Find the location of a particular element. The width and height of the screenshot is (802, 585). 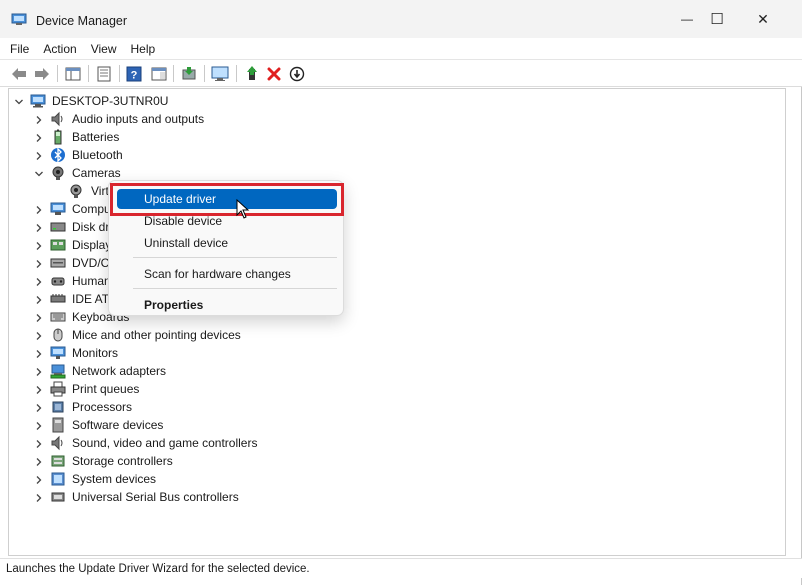

tree-category-label: Bluetooth is located at coordinates (97, 155).